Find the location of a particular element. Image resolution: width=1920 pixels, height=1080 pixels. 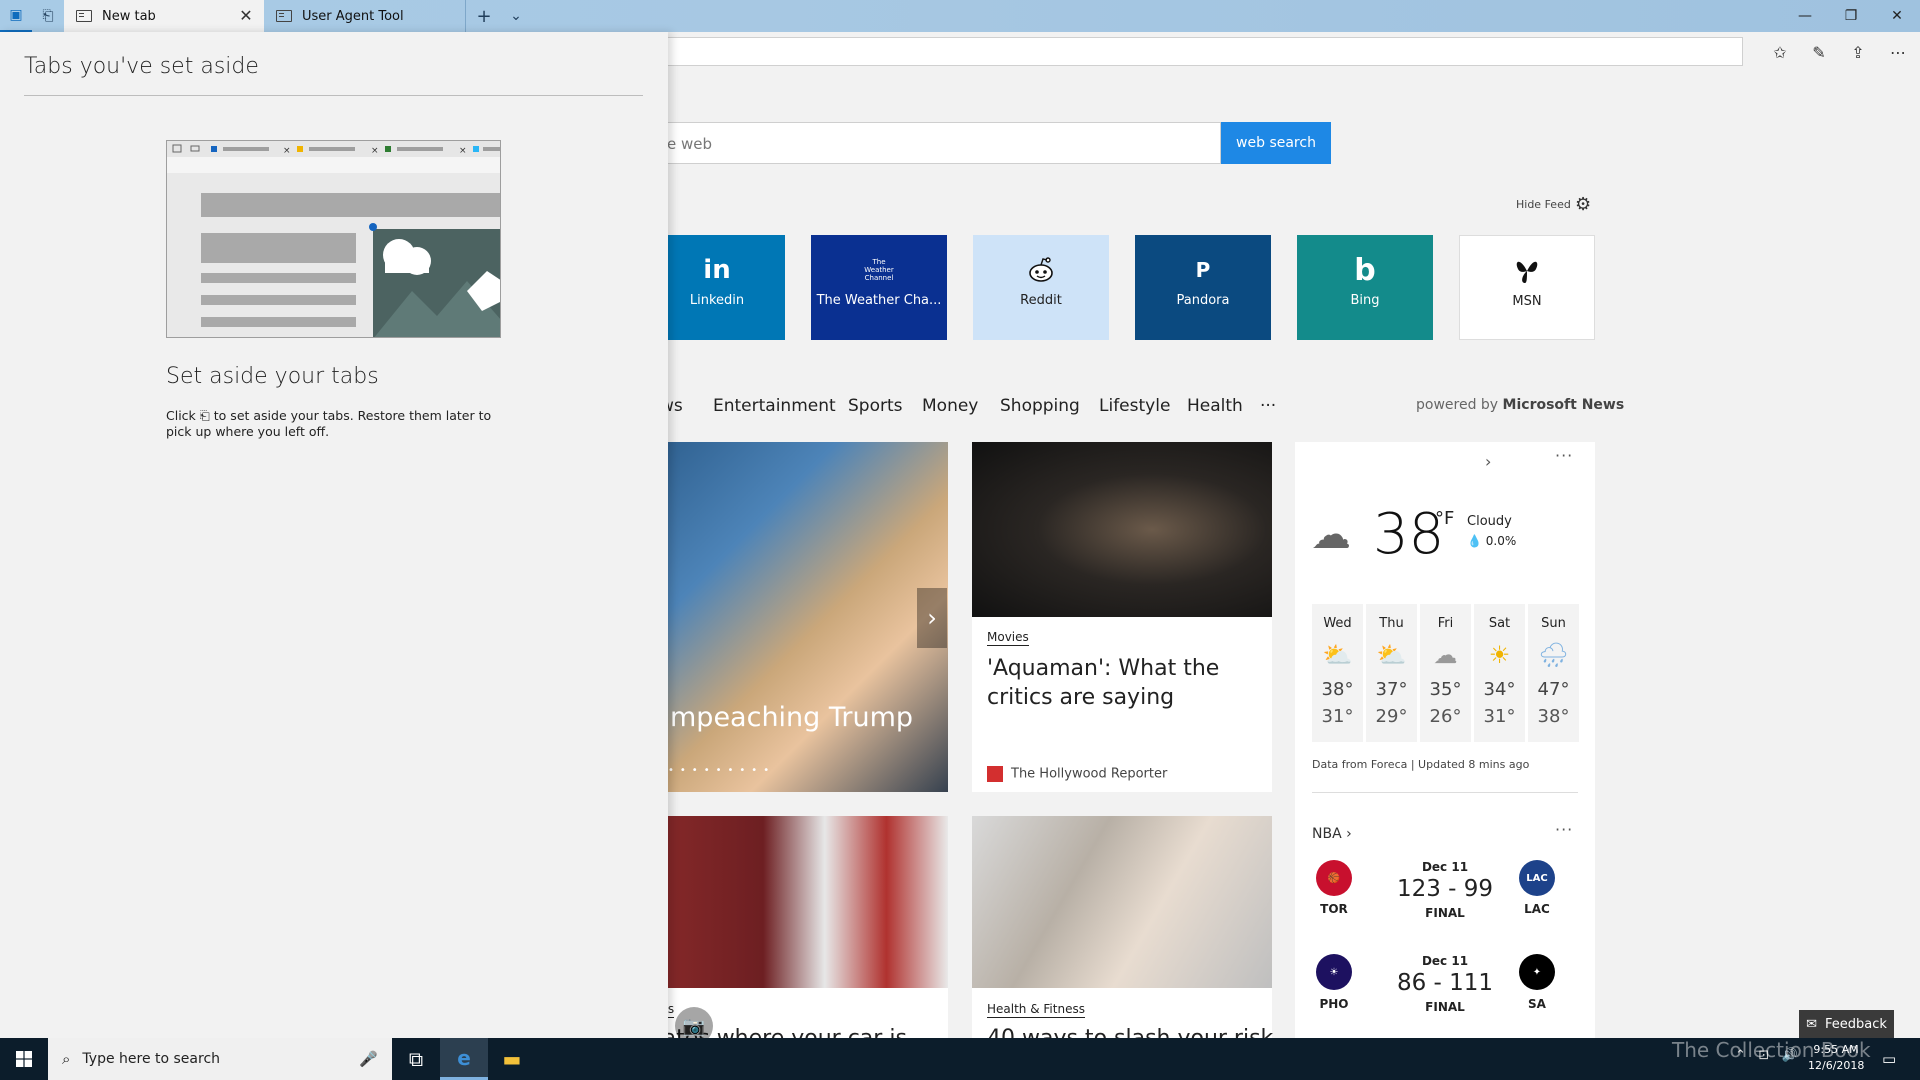

desc-prefix: Click is located at coordinates (181, 415).